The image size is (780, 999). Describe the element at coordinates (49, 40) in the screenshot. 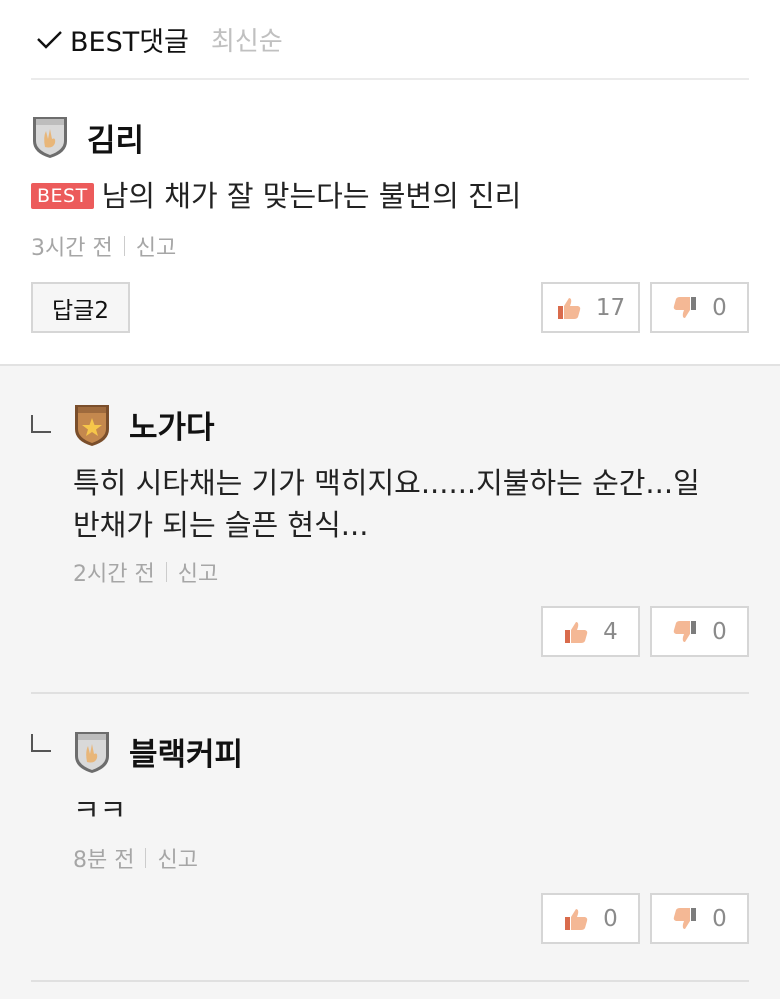

I see `checkmark-icon` at that location.